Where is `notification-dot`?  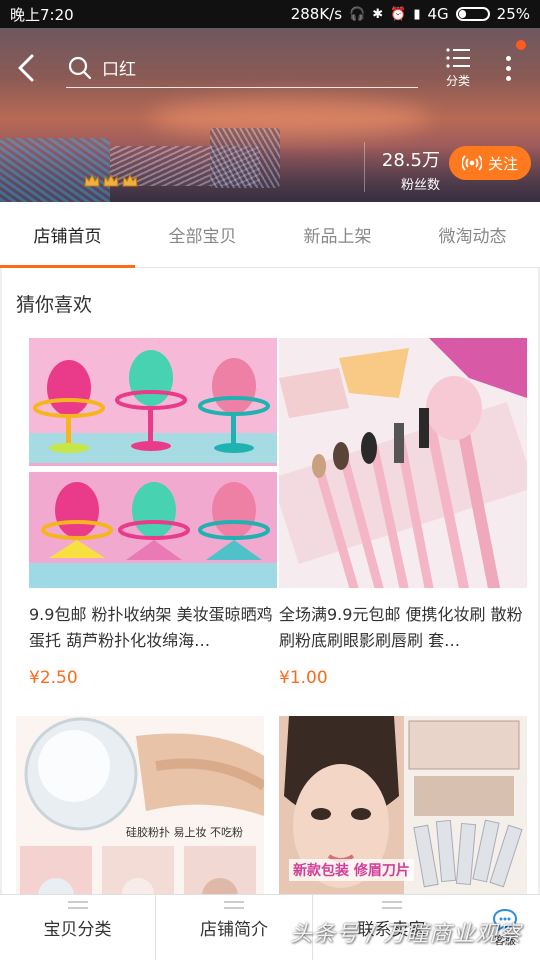
notification-dot is located at coordinates (521, 45).